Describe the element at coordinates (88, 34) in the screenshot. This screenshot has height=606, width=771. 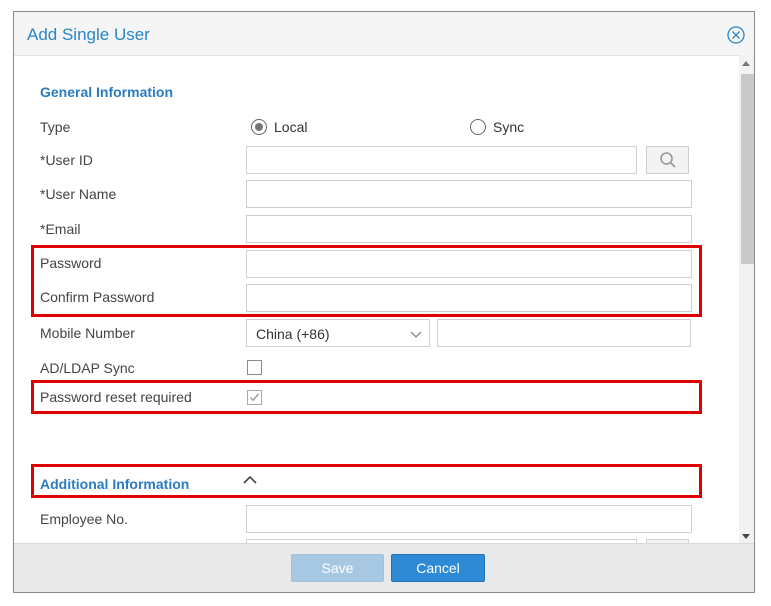
I see `dialog-title: Add Single User` at that location.